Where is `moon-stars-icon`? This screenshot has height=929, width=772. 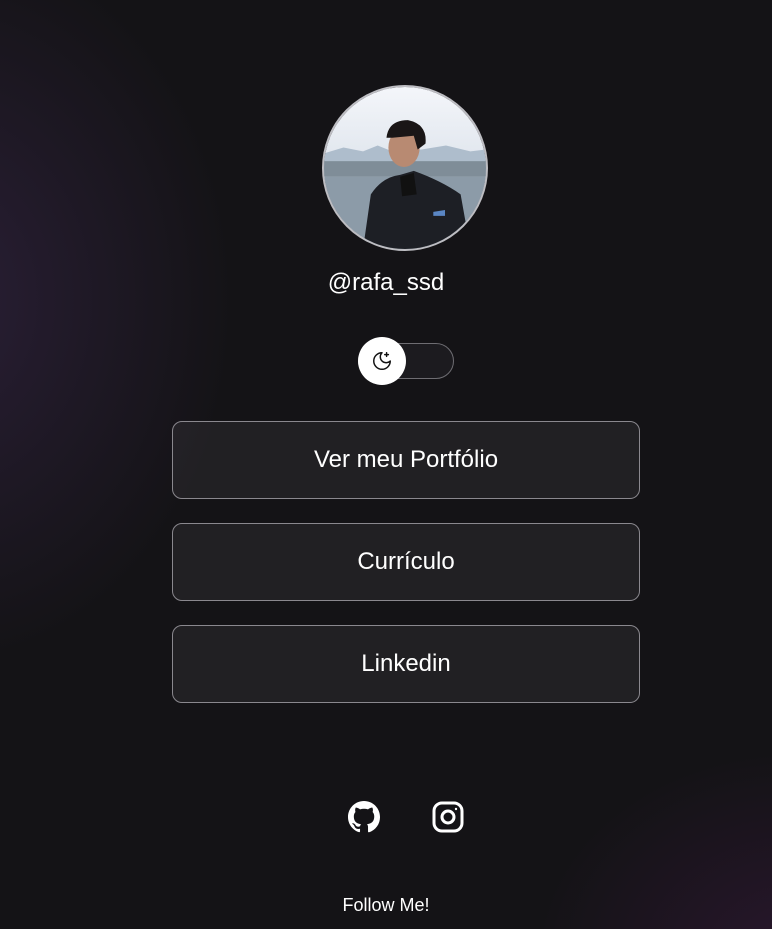 moon-stars-icon is located at coordinates (382, 361).